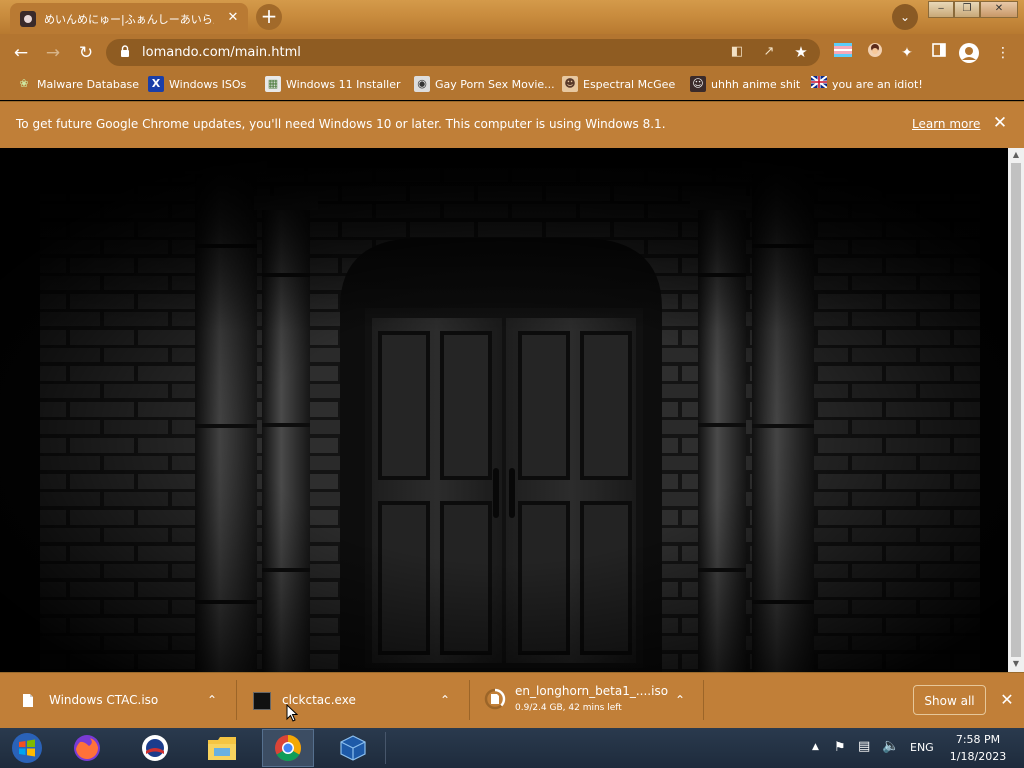  I want to click on bookmark-windows-isos: X Windows ISOs, so click(197, 84).